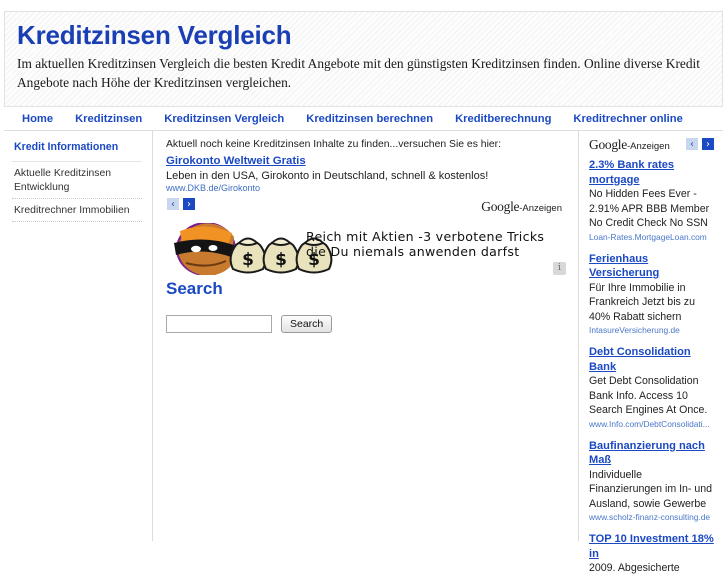 The image size is (727, 576). Describe the element at coordinates (154, 35) in the screenshot. I see `page-title: Kreditzinsen Vergleich` at that location.